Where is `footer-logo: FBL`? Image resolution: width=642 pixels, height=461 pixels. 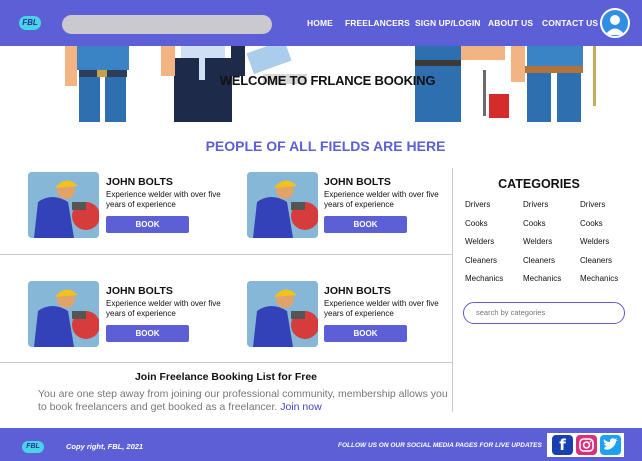
footer-logo: FBL is located at coordinates (33, 447).